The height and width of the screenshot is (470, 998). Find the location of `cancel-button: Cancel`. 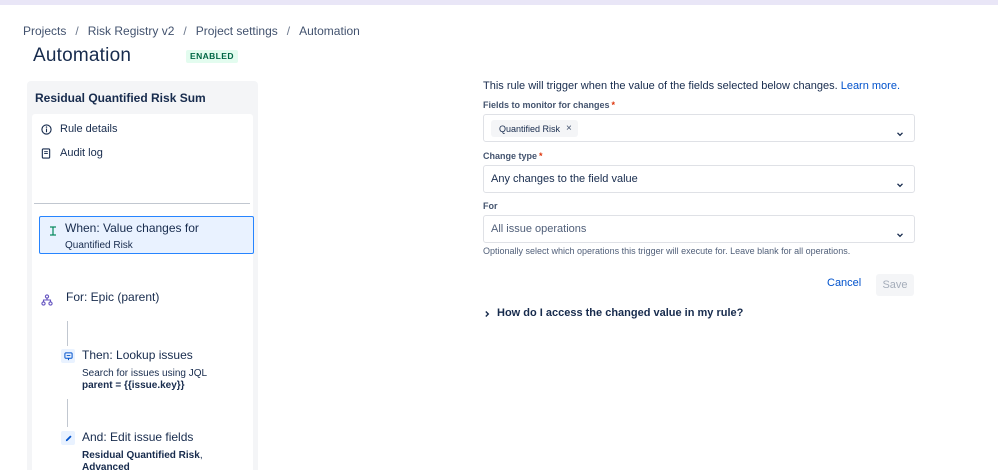

cancel-button: Cancel is located at coordinates (844, 283).